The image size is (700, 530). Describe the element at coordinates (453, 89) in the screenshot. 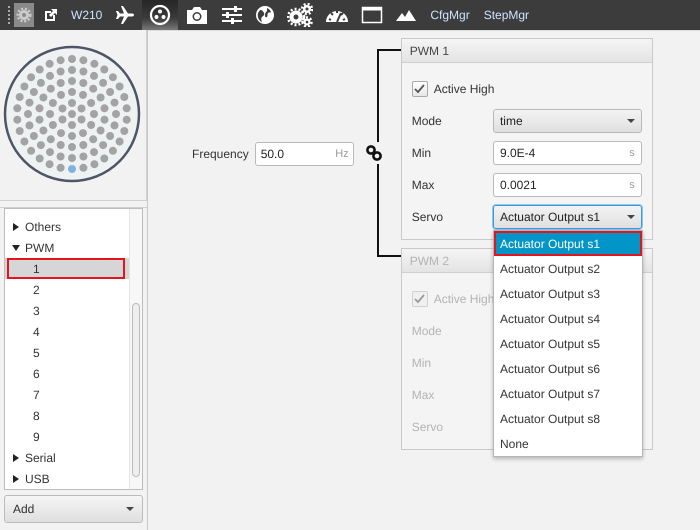

I see `active-high-checkbox: Active High` at that location.